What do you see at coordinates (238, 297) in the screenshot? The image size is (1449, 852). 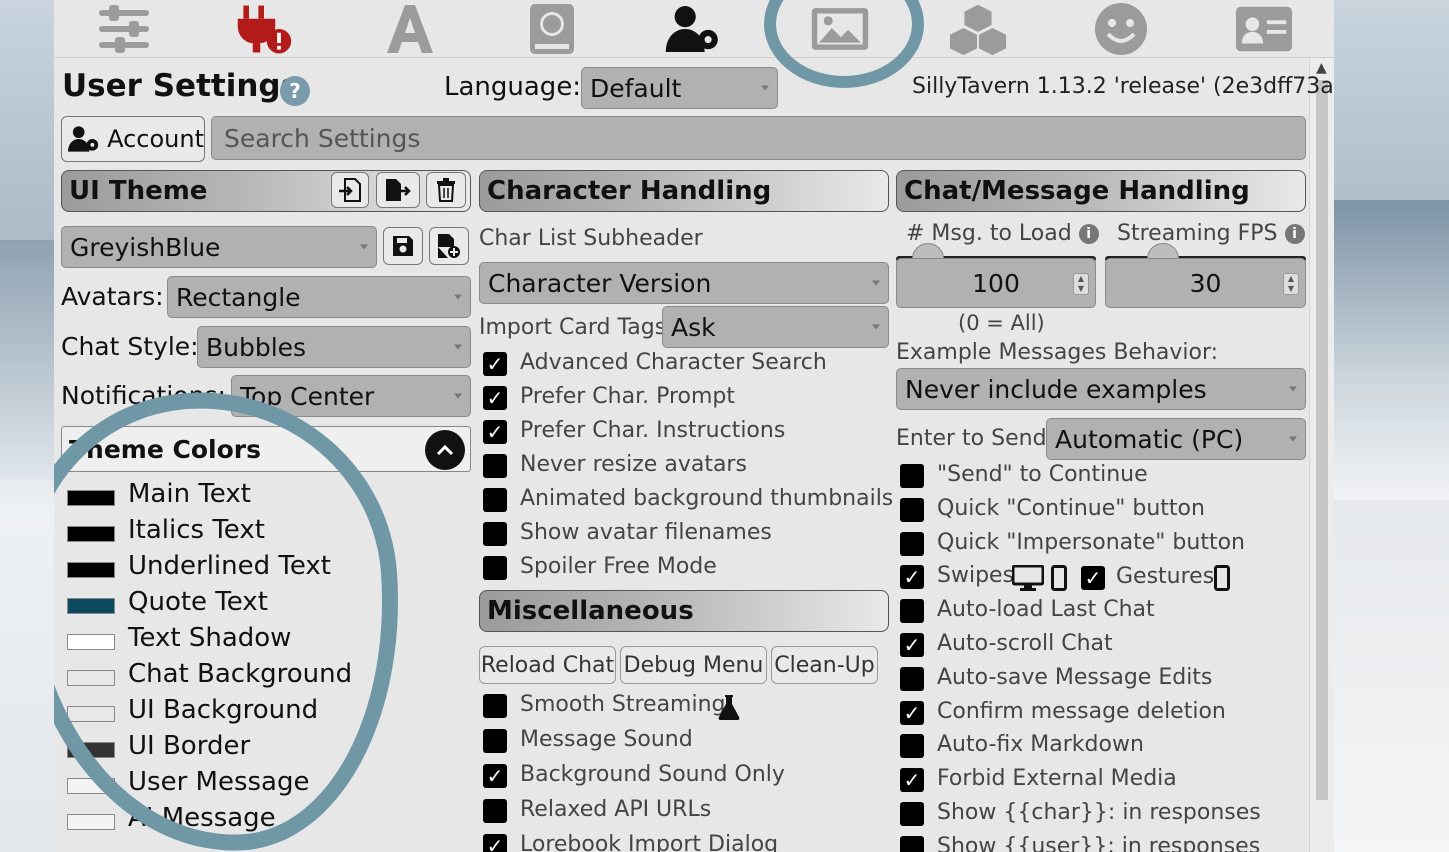 I see `avatars-value: Rectangle` at bounding box center [238, 297].